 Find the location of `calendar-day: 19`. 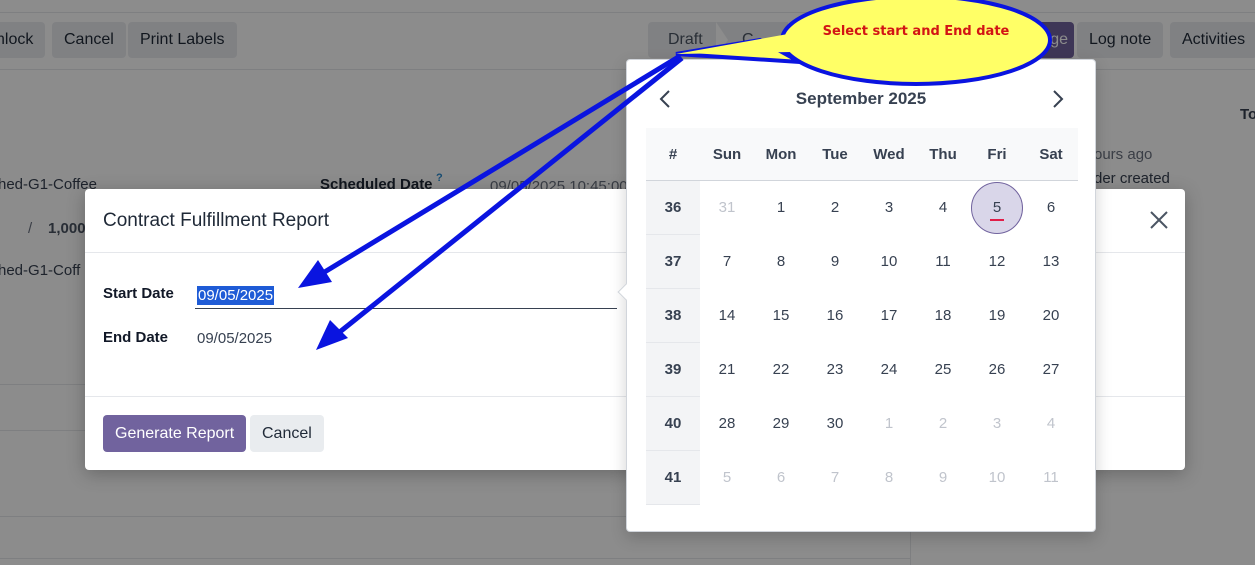

calendar-day: 19 is located at coordinates (997, 316).